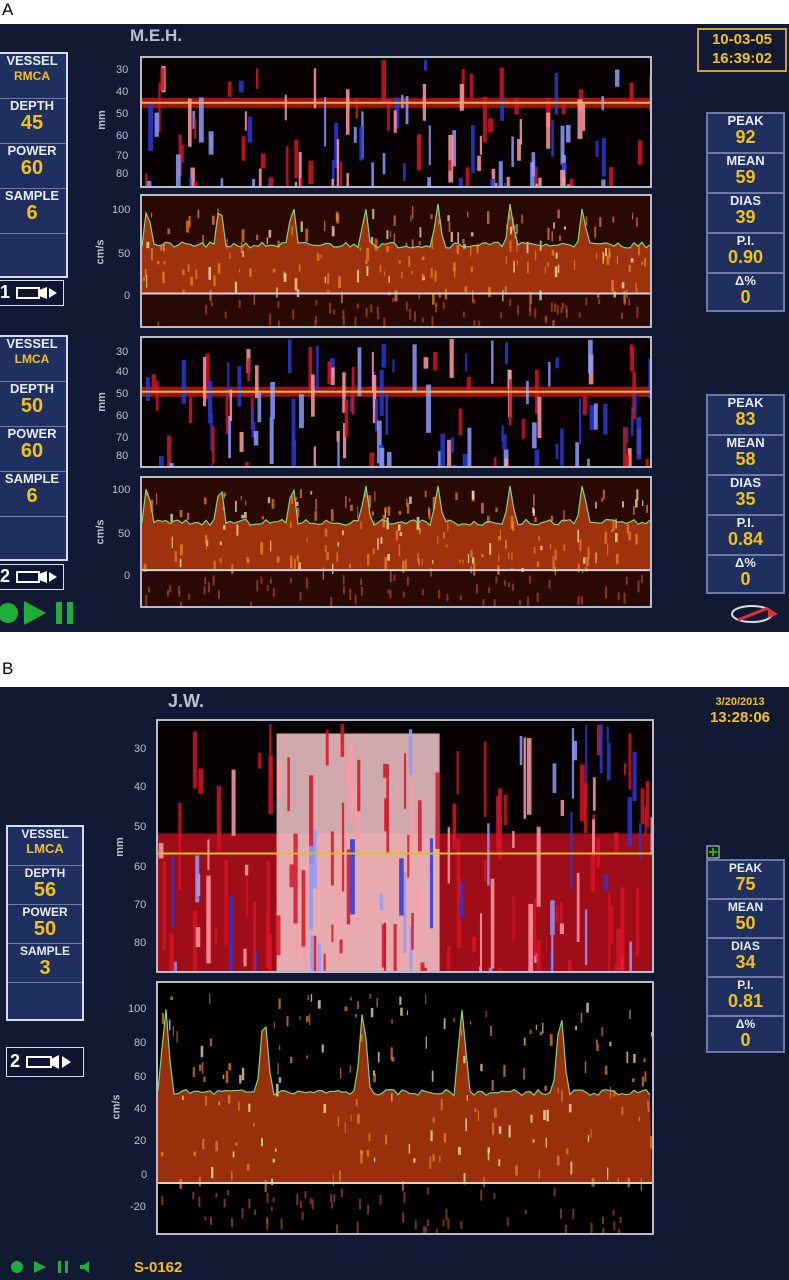 The image size is (789, 1280). What do you see at coordinates (33, 404) in the screenshot?
I see `depth-cell: DEPTH 50` at bounding box center [33, 404].